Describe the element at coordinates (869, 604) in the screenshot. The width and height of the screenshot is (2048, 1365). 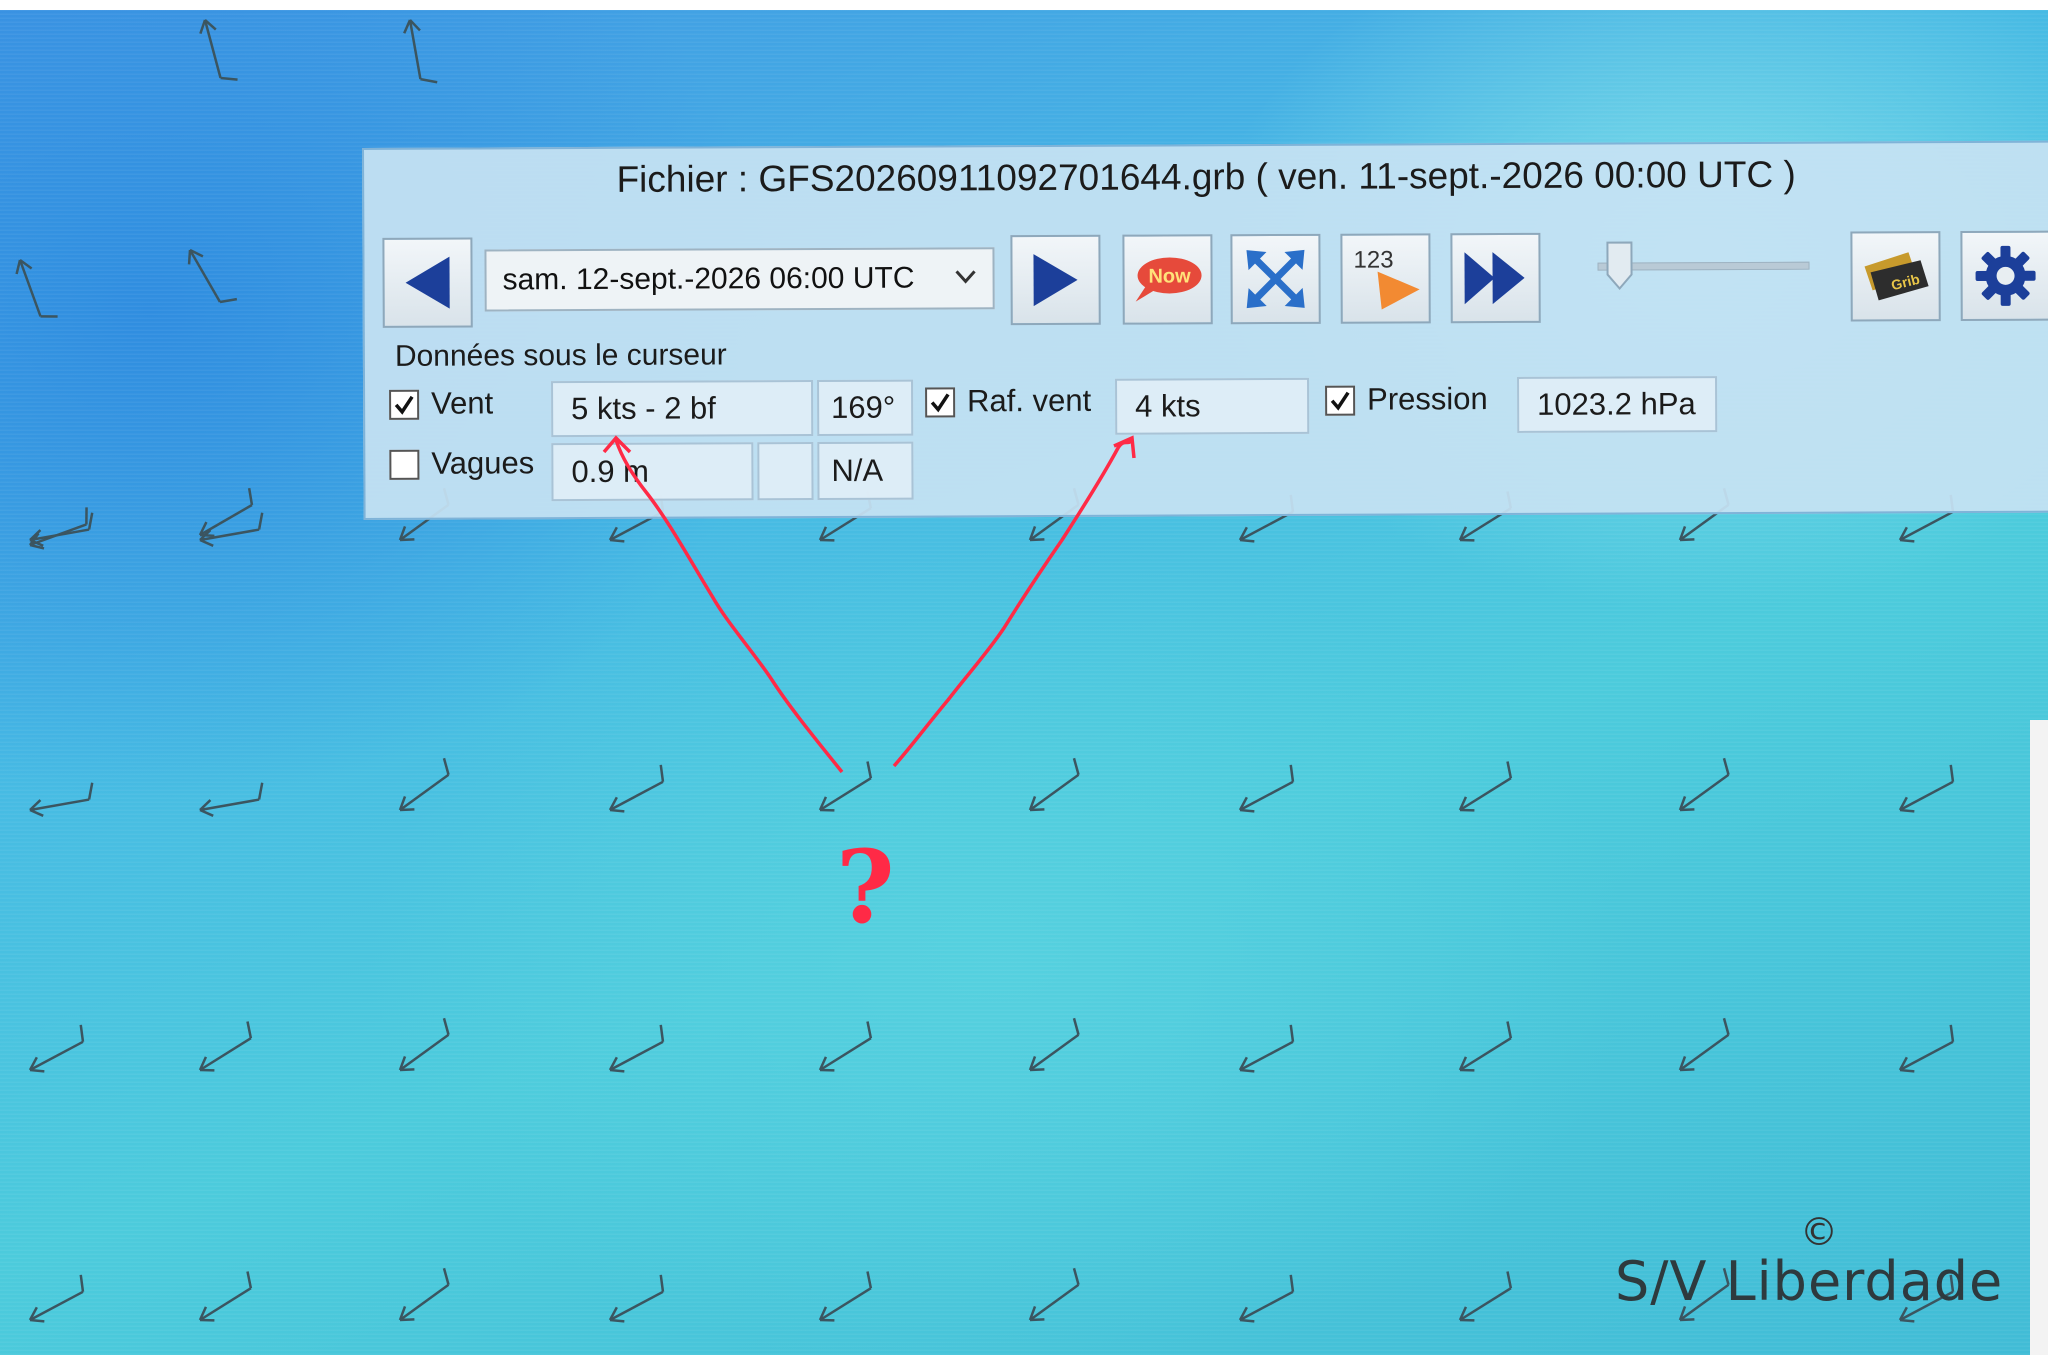
I see `annotation-layer` at that location.